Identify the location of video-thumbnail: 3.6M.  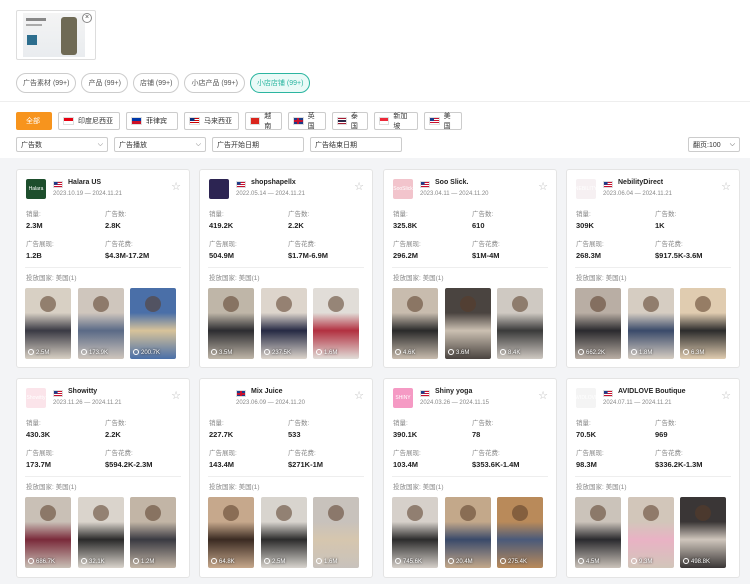
(468, 323).